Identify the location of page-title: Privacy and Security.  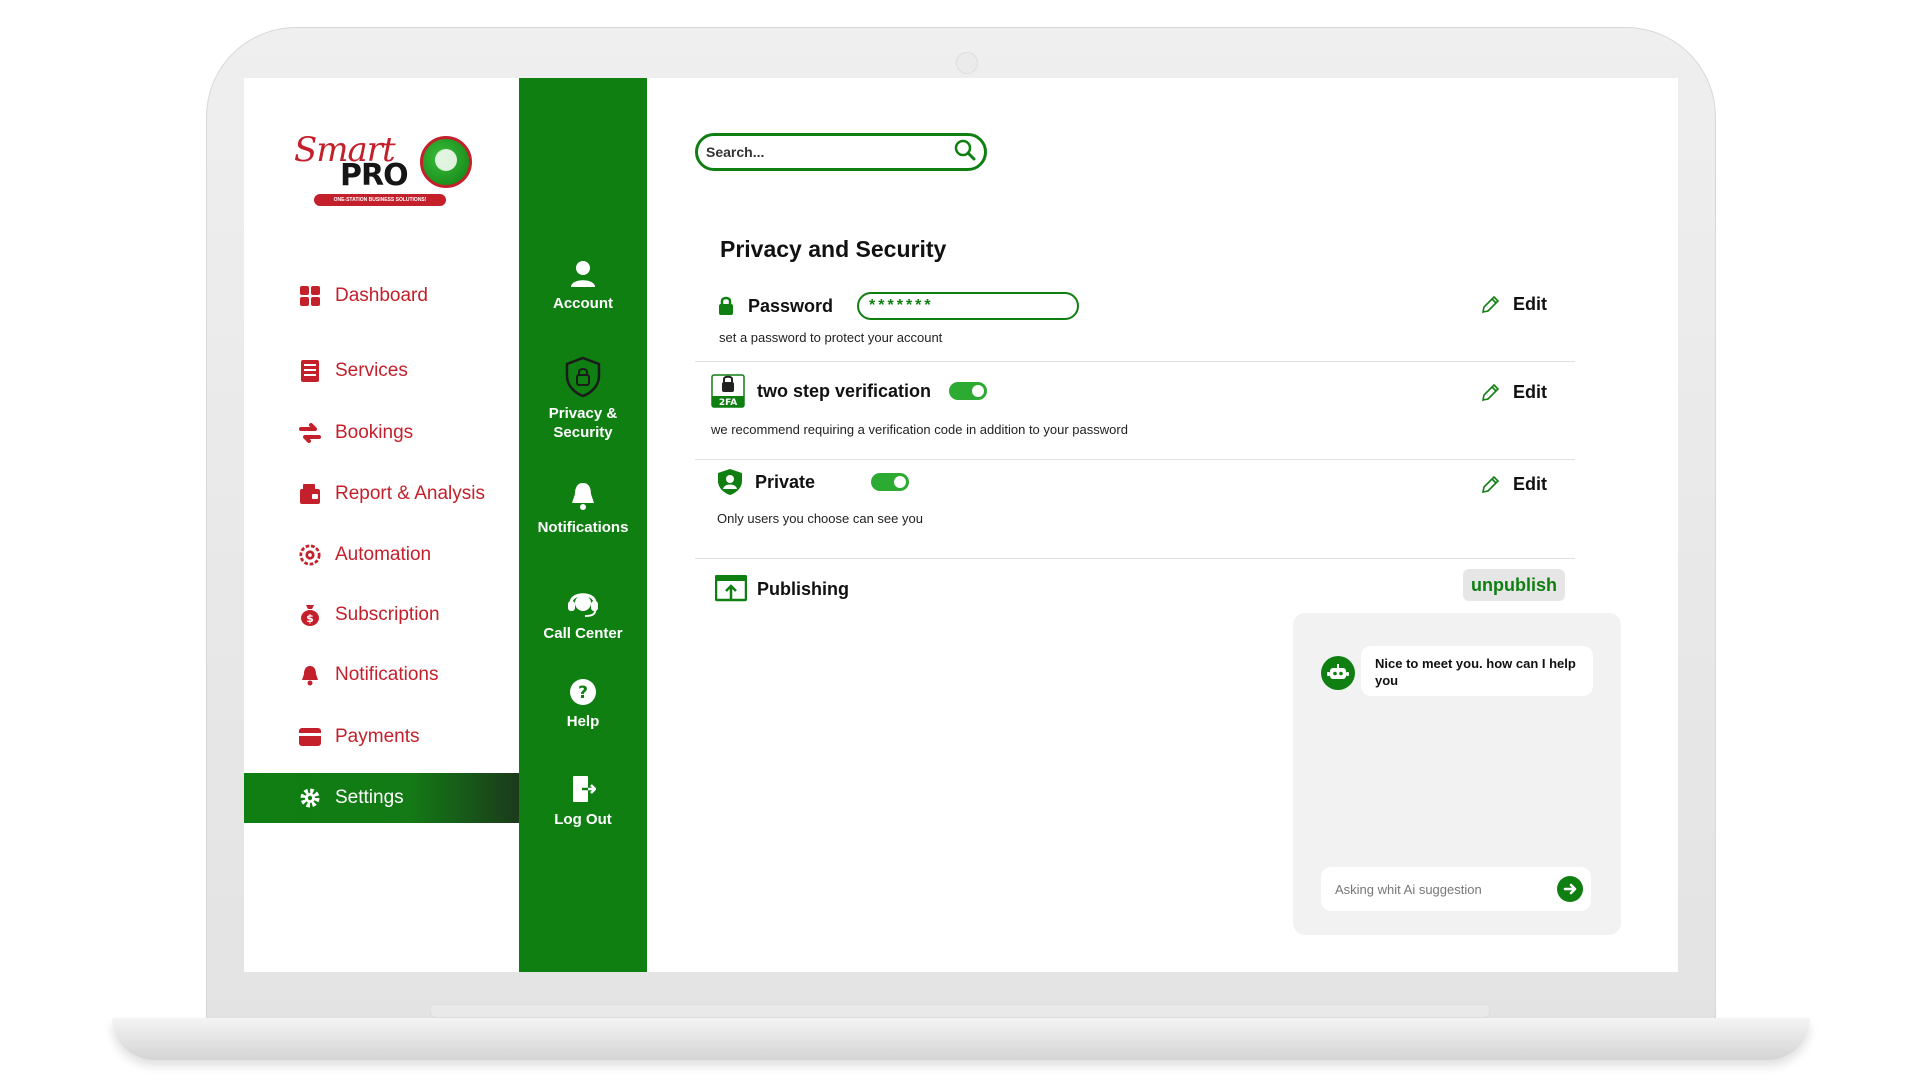
(833, 249).